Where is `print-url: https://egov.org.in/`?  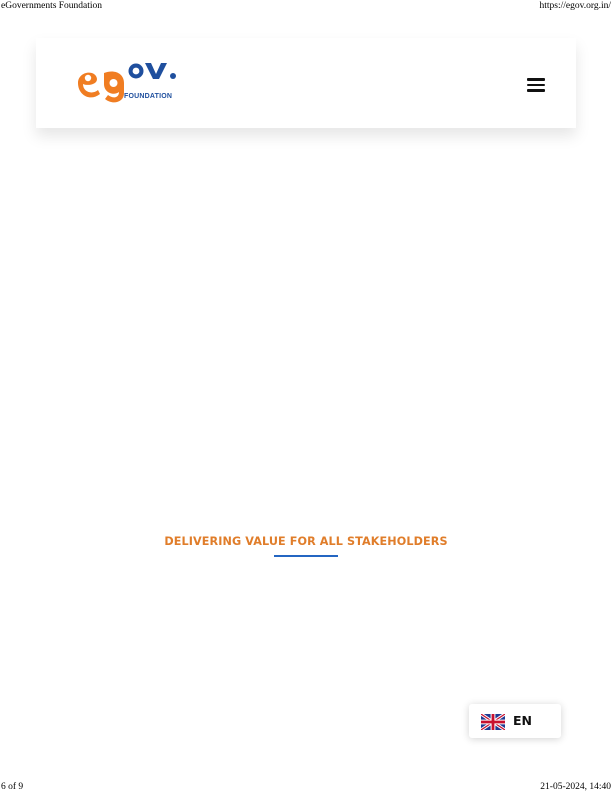
print-url: https://egov.org.in/ is located at coordinates (575, 6).